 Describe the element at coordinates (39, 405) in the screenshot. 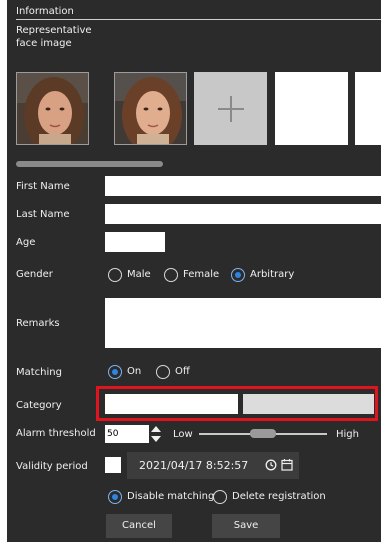

I see `category-label: Category` at that location.